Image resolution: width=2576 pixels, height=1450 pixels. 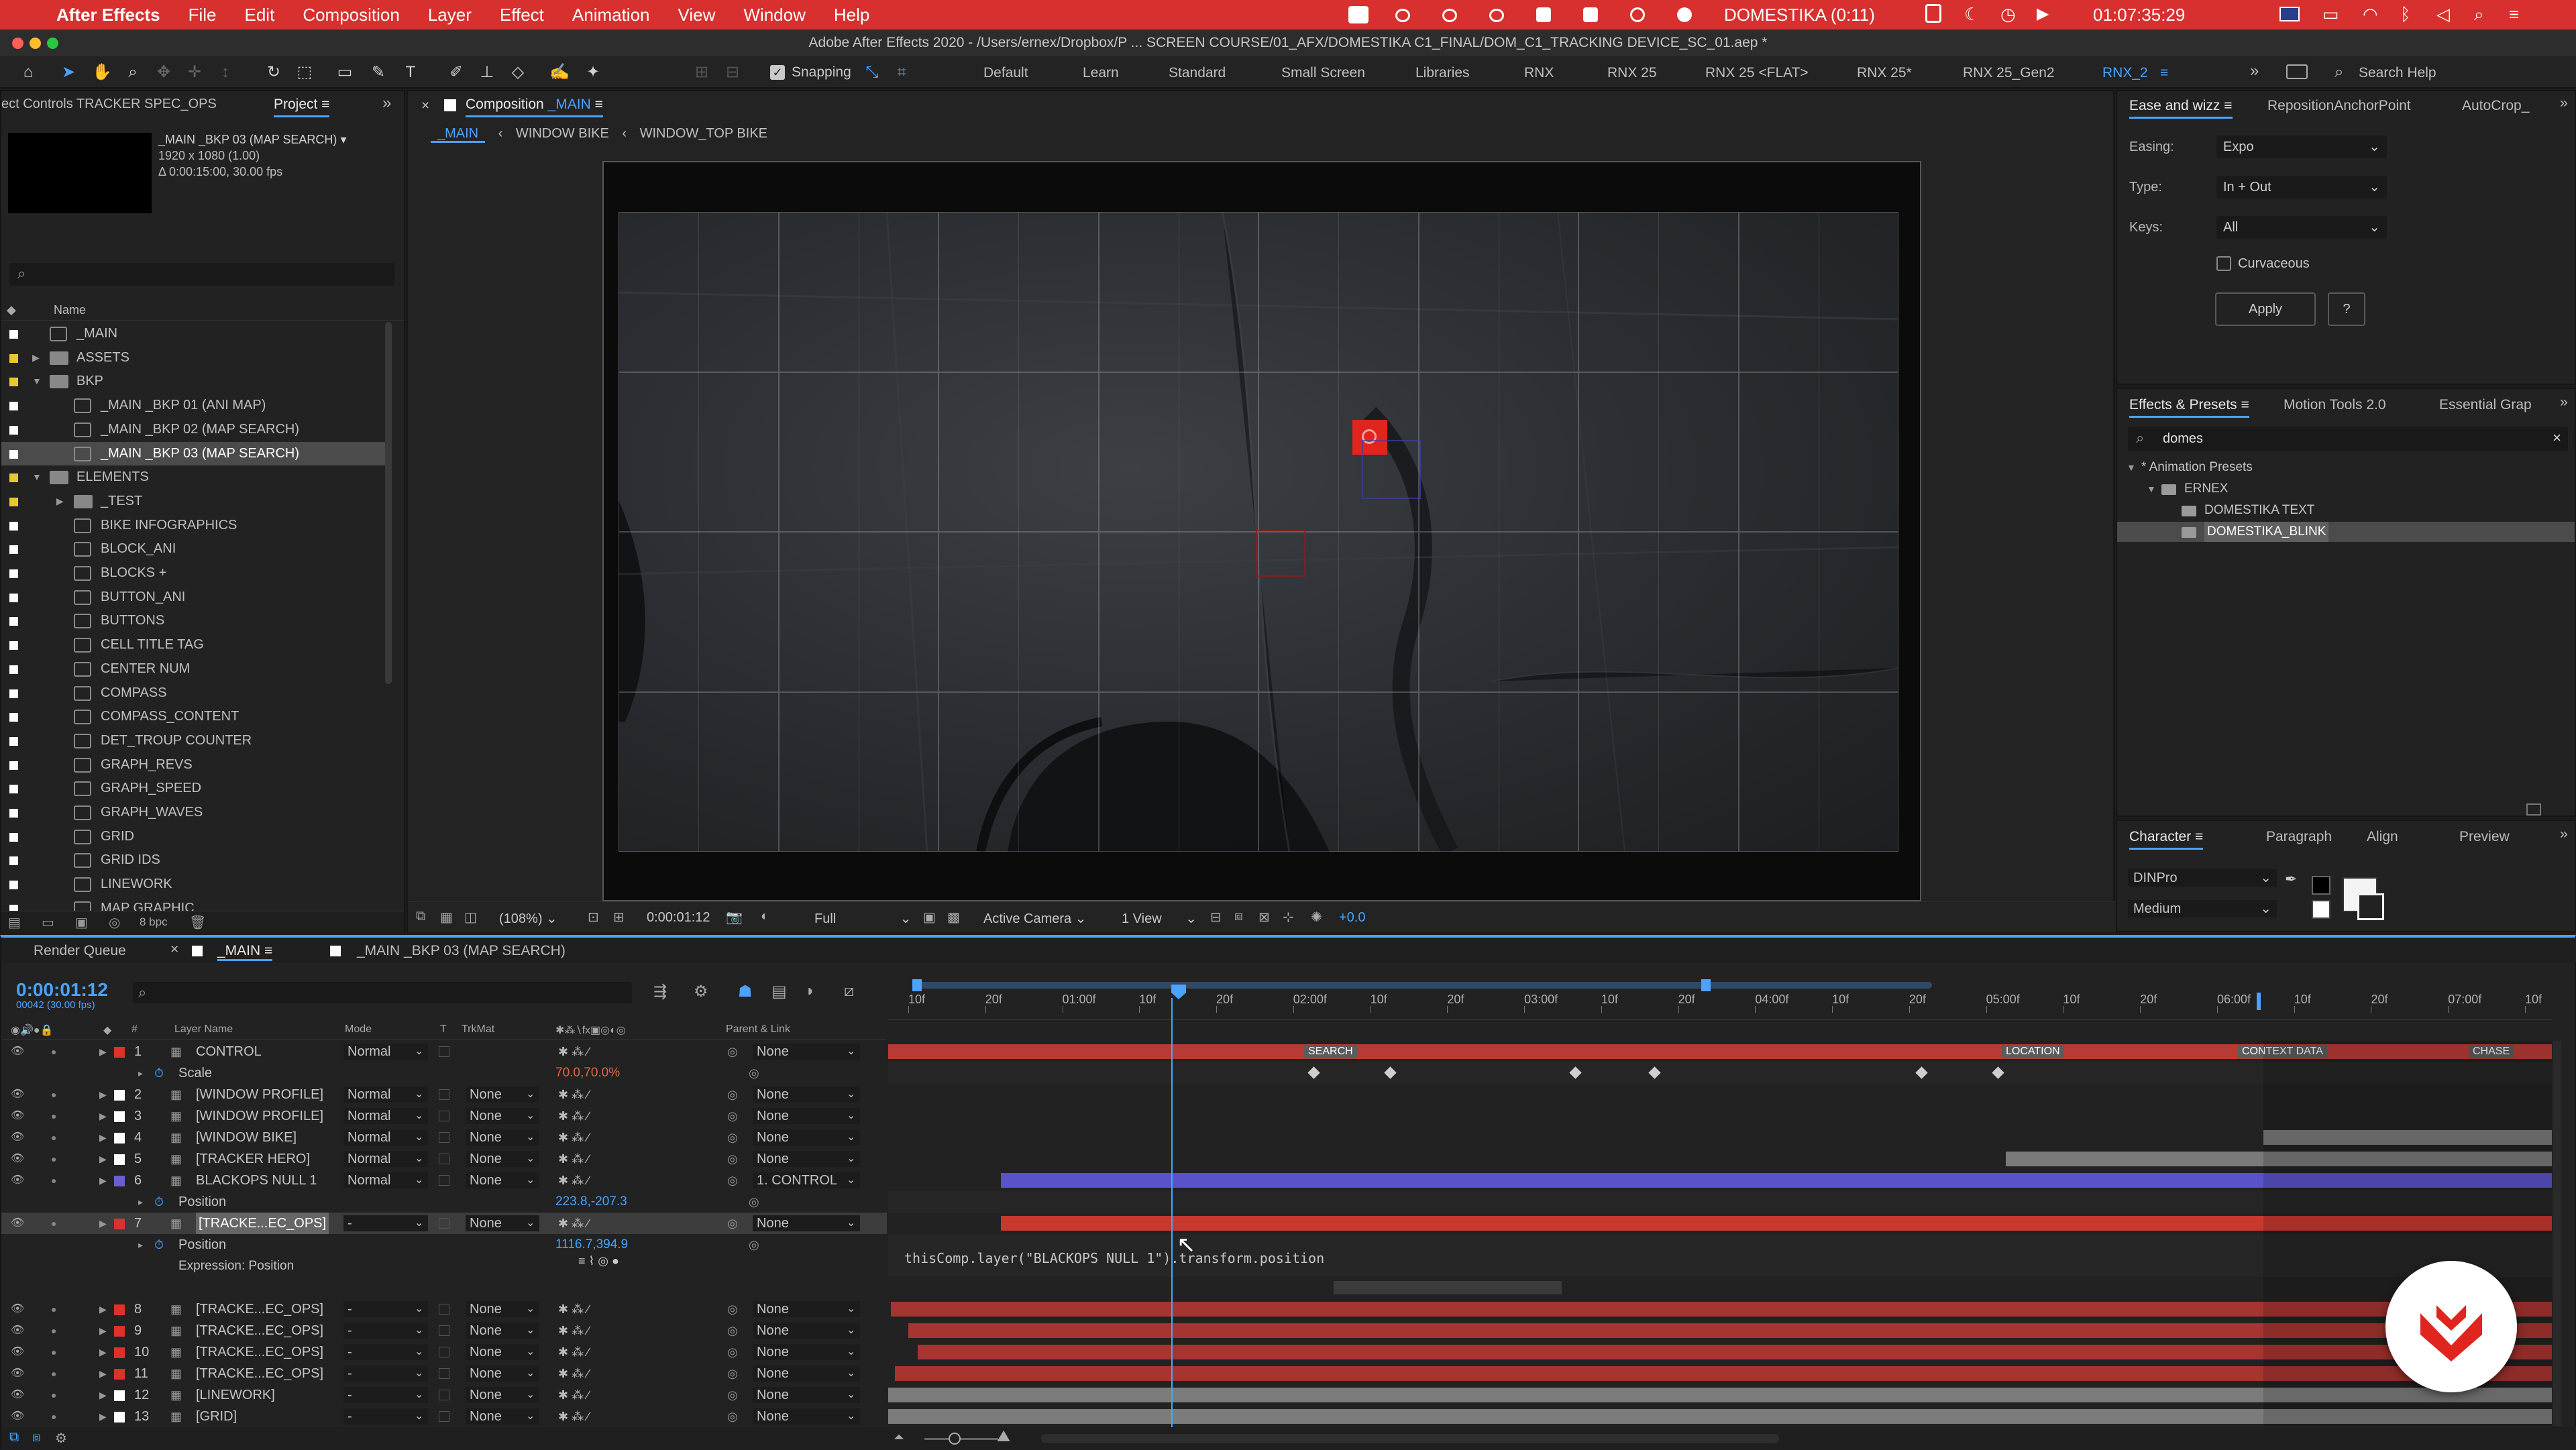 What do you see at coordinates (953, 917) in the screenshot?
I see `transparency-grid-icon: ▩` at bounding box center [953, 917].